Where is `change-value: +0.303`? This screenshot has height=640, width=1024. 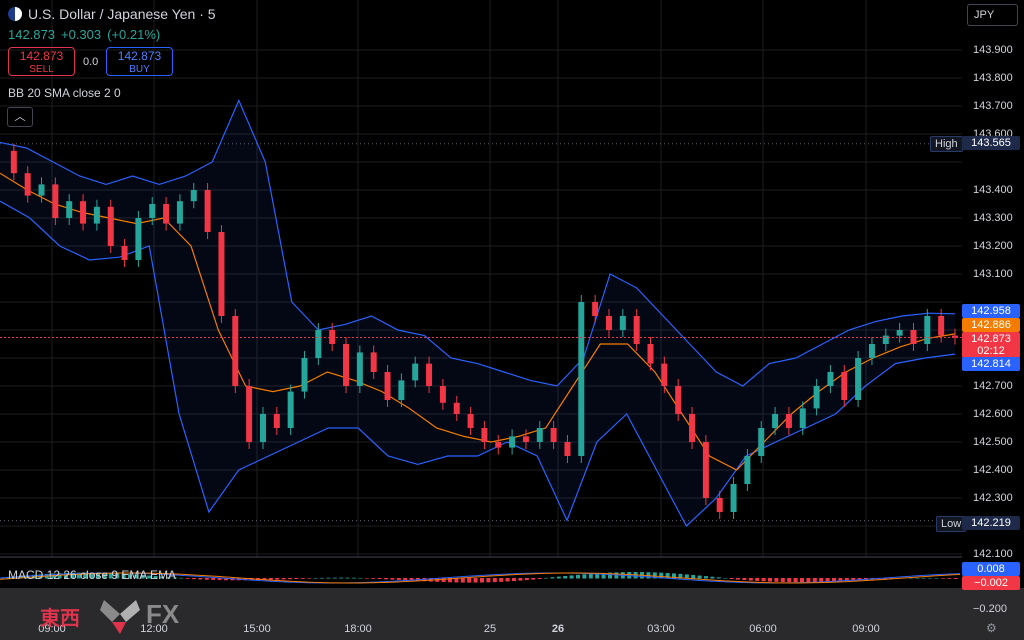 change-value: +0.303 is located at coordinates (81, 34).